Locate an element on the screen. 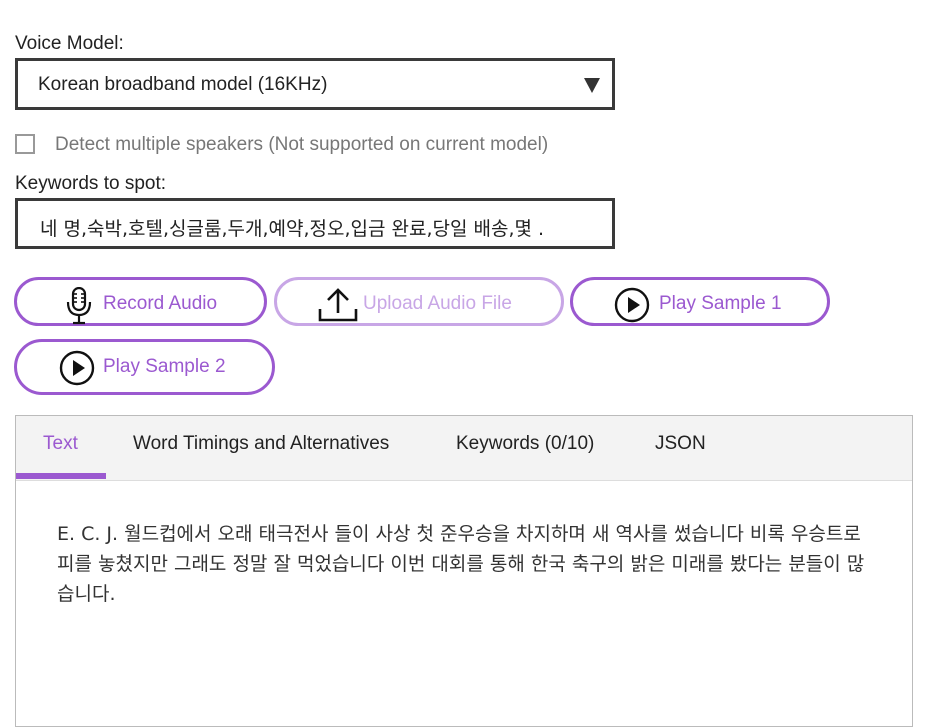  tab-word-timings: Word Timings and Alternatives is located at coordinates (261, 444).